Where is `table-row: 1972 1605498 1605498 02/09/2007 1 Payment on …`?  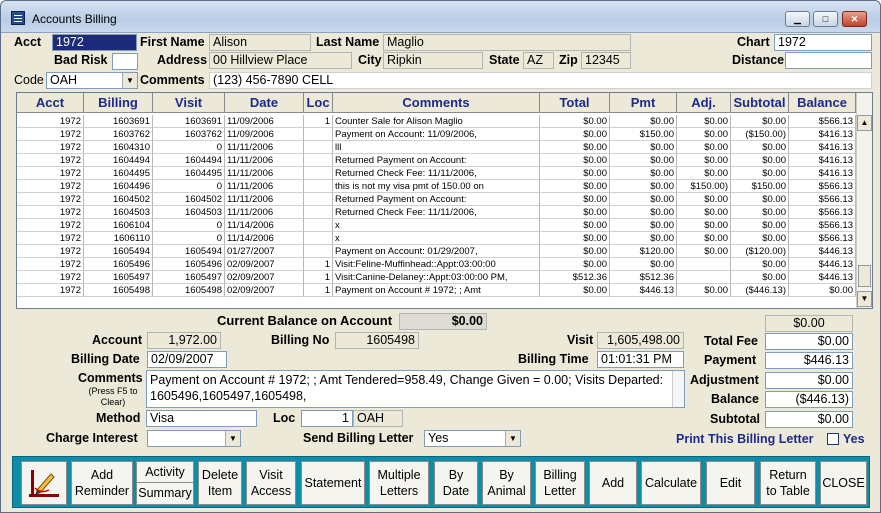 table-row: 1972 1605498 1605498 02/09/2007 1 Payment on … is located at coordinates (436, 290).